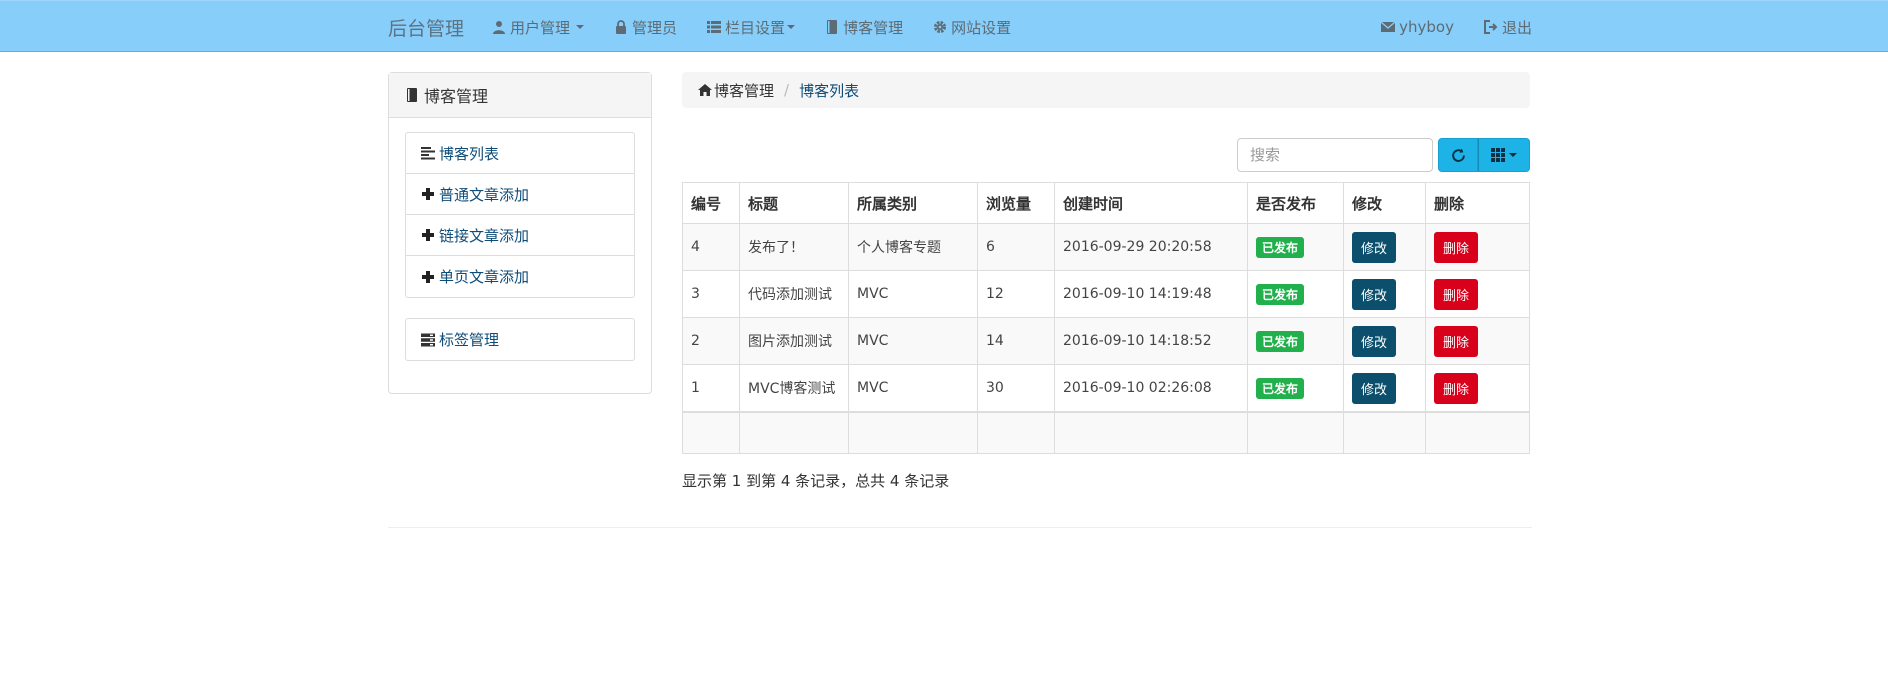 The image size is (1888, 698). What do you see at coordinates (913, 247) in the screenshot?
I see `cell-category: 个人博客专题` at bounding box center [913, 247].